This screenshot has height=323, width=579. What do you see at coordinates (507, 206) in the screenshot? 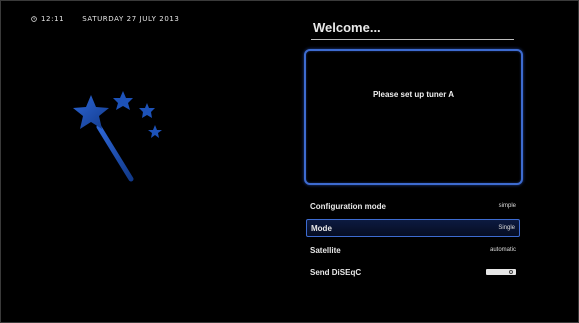
I see `config-mode-value: simple` at bounding box center [507, 206].